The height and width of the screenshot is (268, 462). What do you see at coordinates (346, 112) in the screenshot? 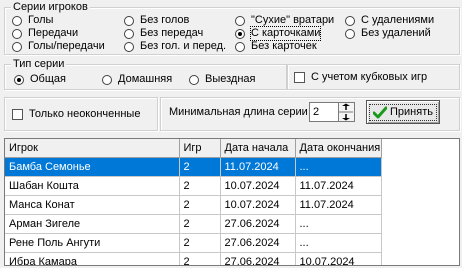
I see `spin-arrows-icon` at bounding box center [346, 112].